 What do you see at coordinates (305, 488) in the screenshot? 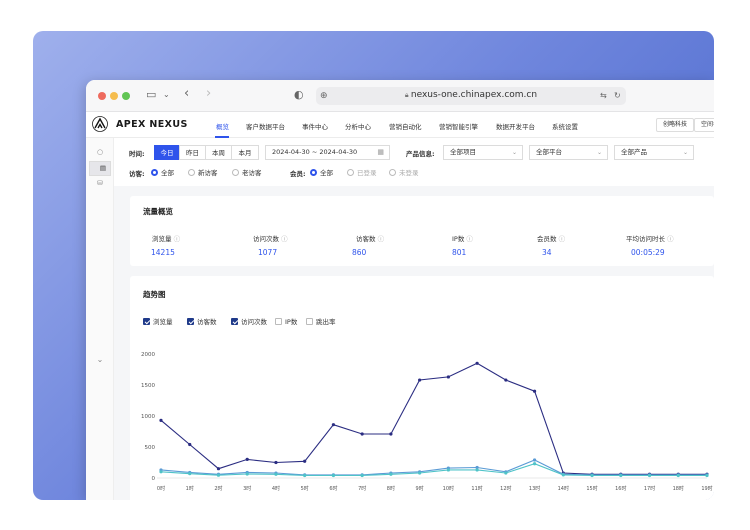
I see `x-tick-label: 5时` at bounding box center [305, 488].